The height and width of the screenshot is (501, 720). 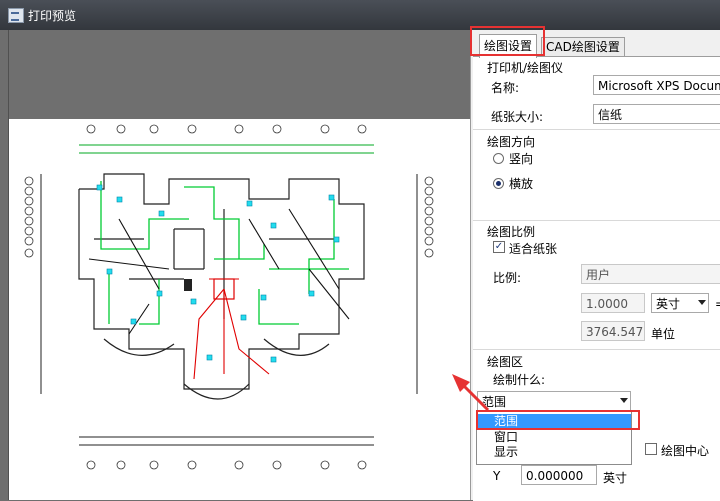 I want to click on annotation-arrow-icon, so click(x=471, y=393).